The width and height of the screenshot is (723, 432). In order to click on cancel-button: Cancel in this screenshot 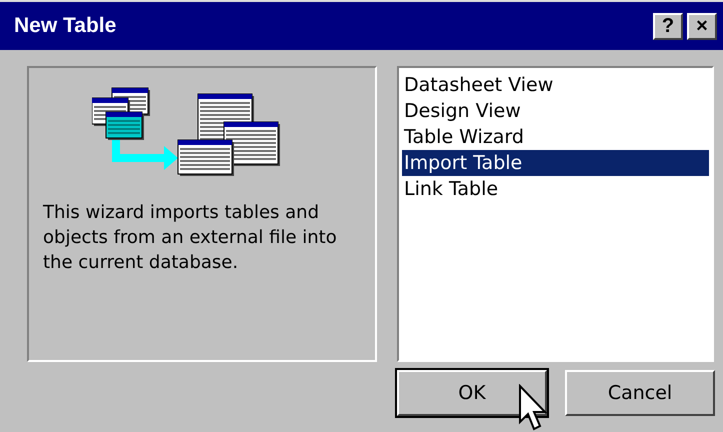, I will do `click(640, 393)`.